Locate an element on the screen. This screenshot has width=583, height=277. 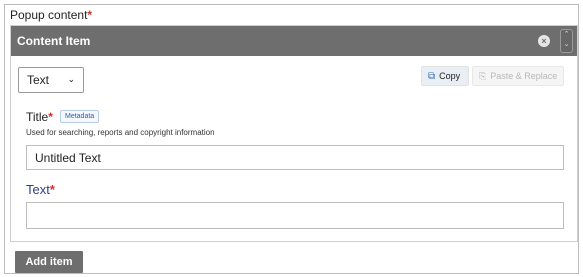
text-label-text: Text is located at coordinates (38, 189).